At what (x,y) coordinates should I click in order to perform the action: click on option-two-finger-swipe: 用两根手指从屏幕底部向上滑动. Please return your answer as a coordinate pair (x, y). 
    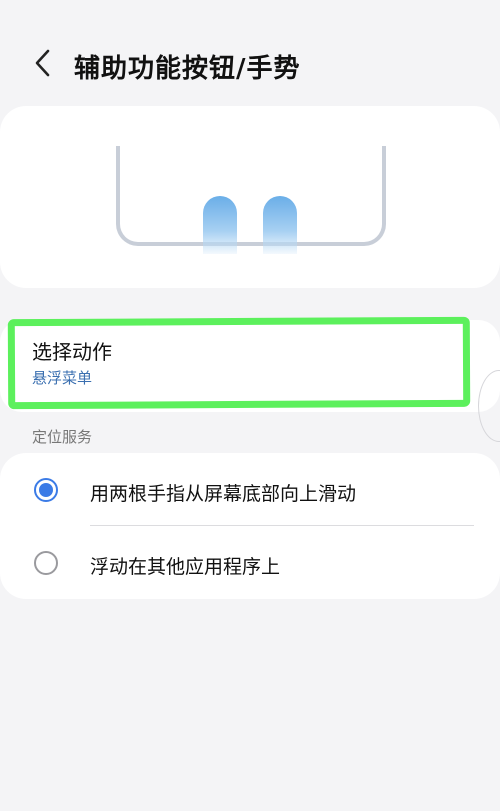
    Looking at the image, I should click on (250, 490).